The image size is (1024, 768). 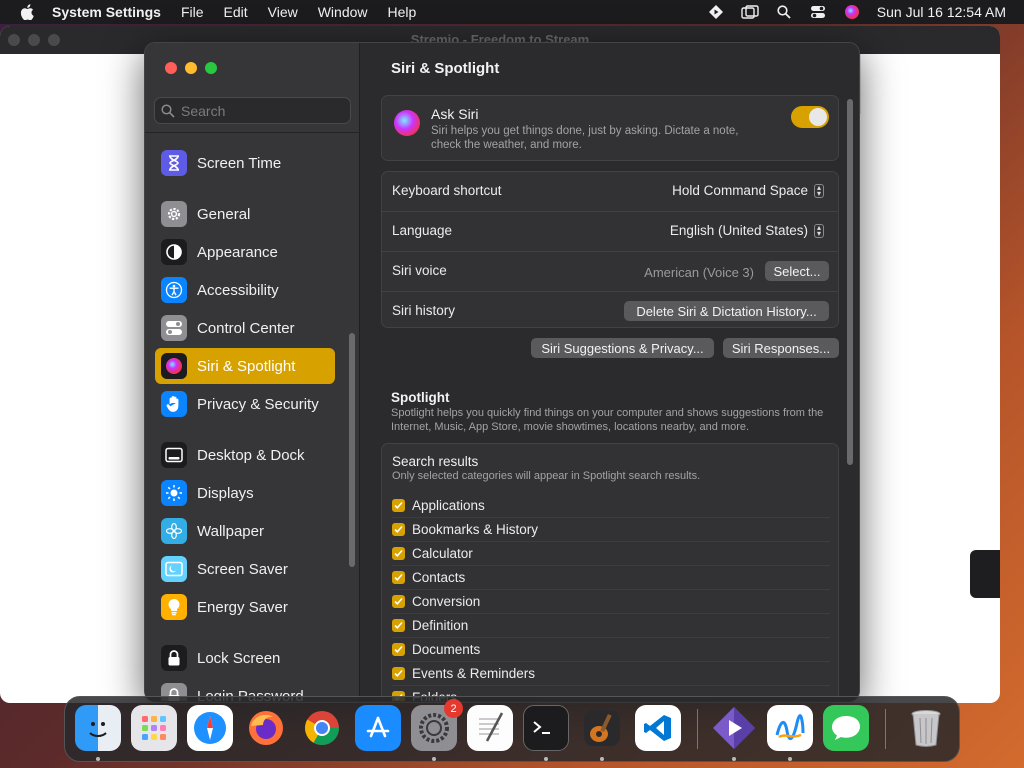 What do you see at coordinates (790, 728) in the screenshot?
I see `freeform-icon` at bounding box center [790, 728].